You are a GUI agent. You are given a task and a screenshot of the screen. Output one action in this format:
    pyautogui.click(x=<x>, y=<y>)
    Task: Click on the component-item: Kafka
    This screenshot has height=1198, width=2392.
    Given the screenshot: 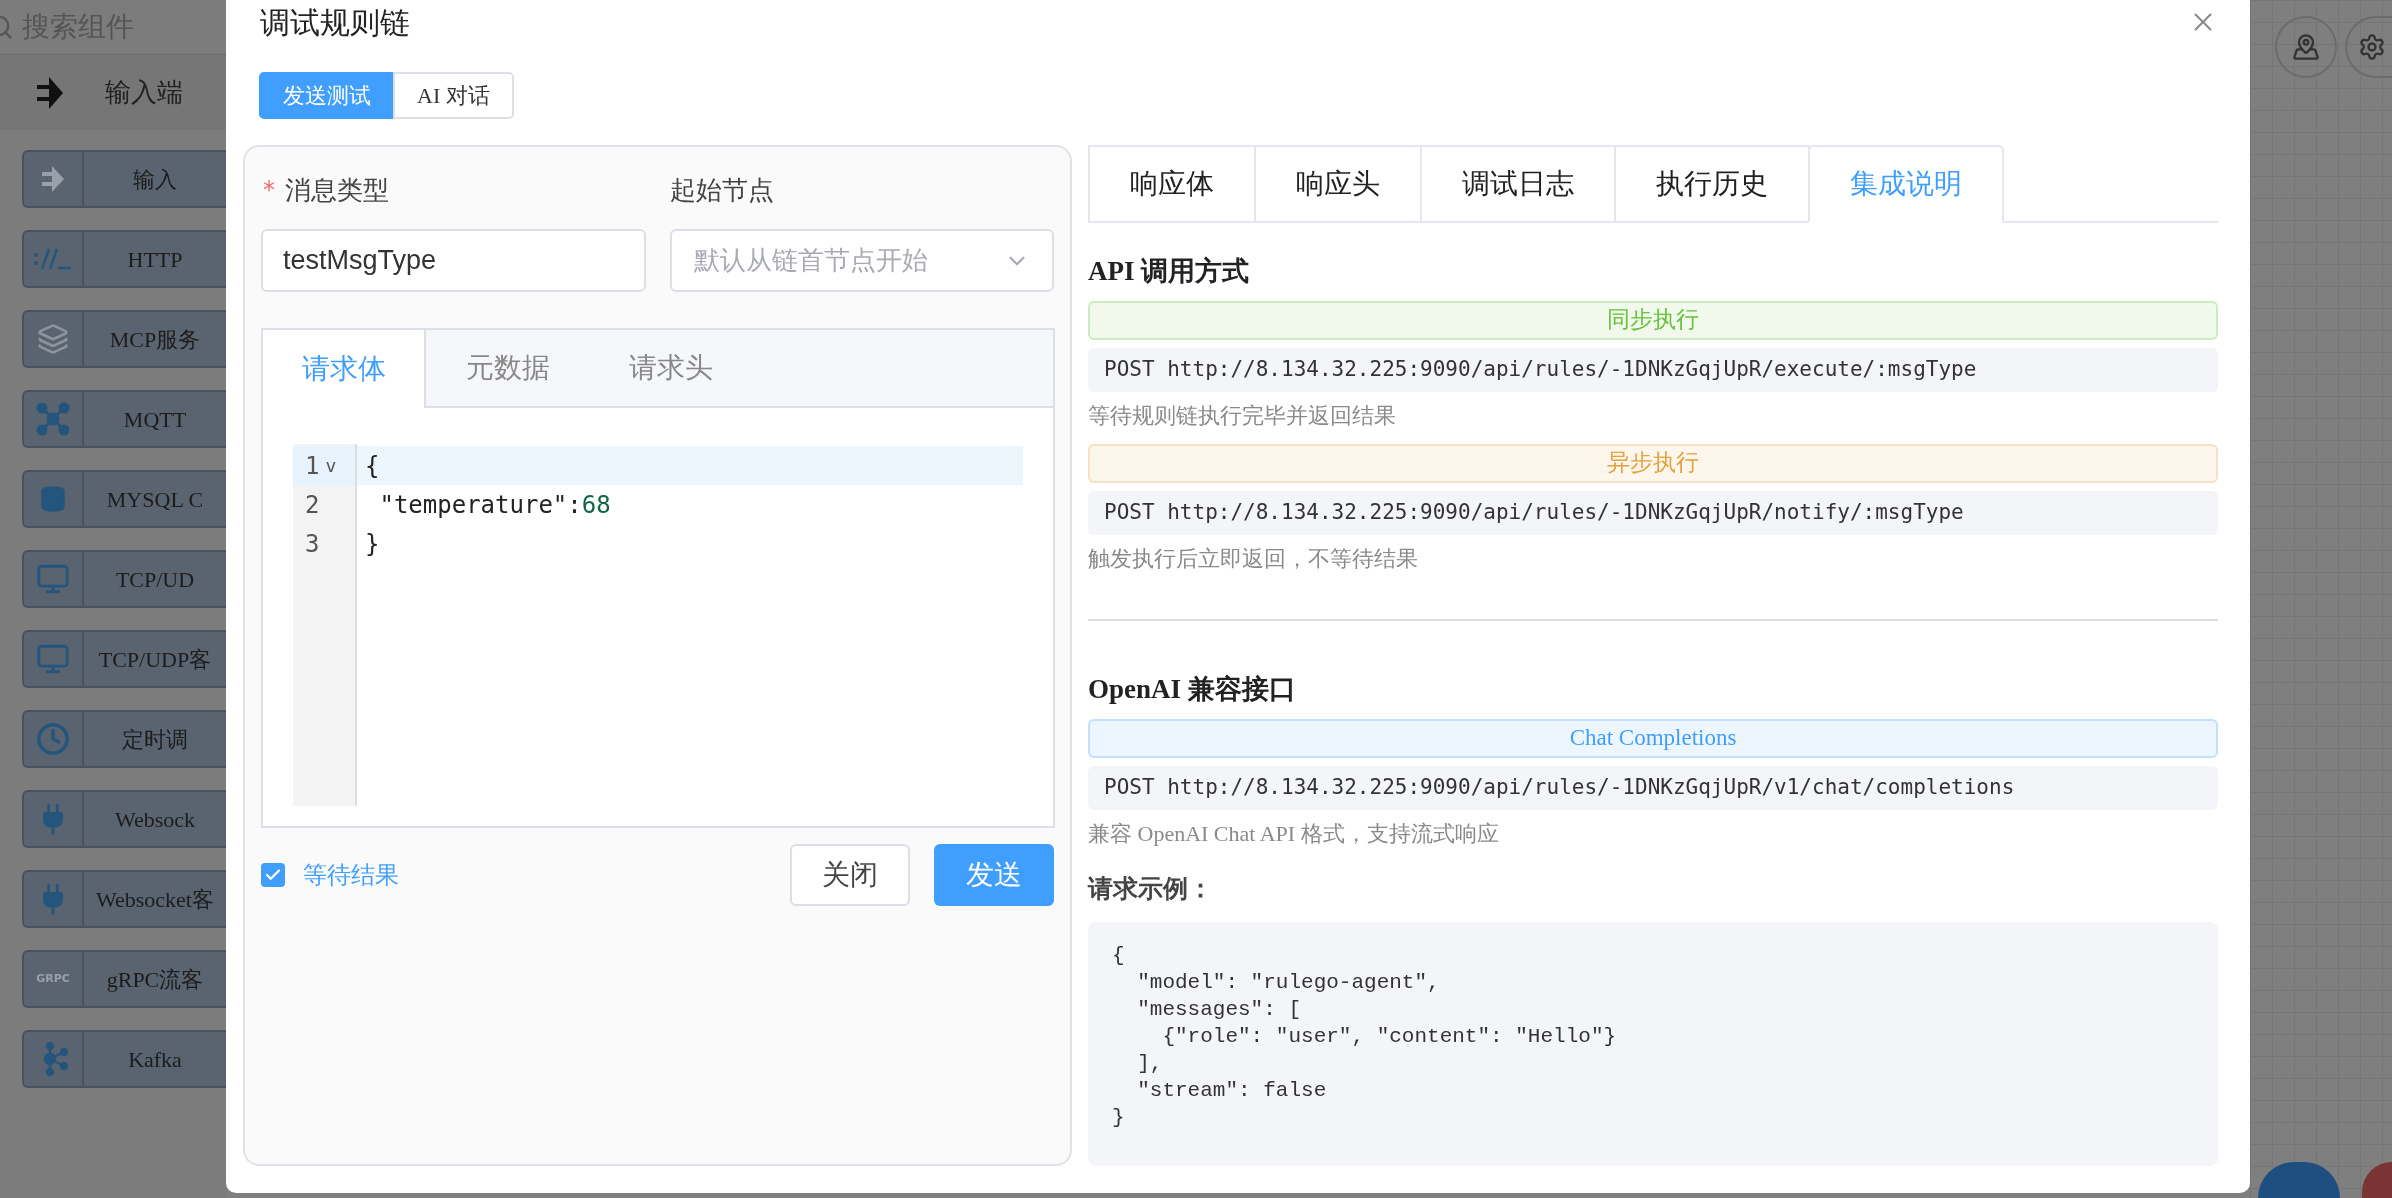 What is the action you would take?
    pyautogui.click(x=124, y=1059)
    